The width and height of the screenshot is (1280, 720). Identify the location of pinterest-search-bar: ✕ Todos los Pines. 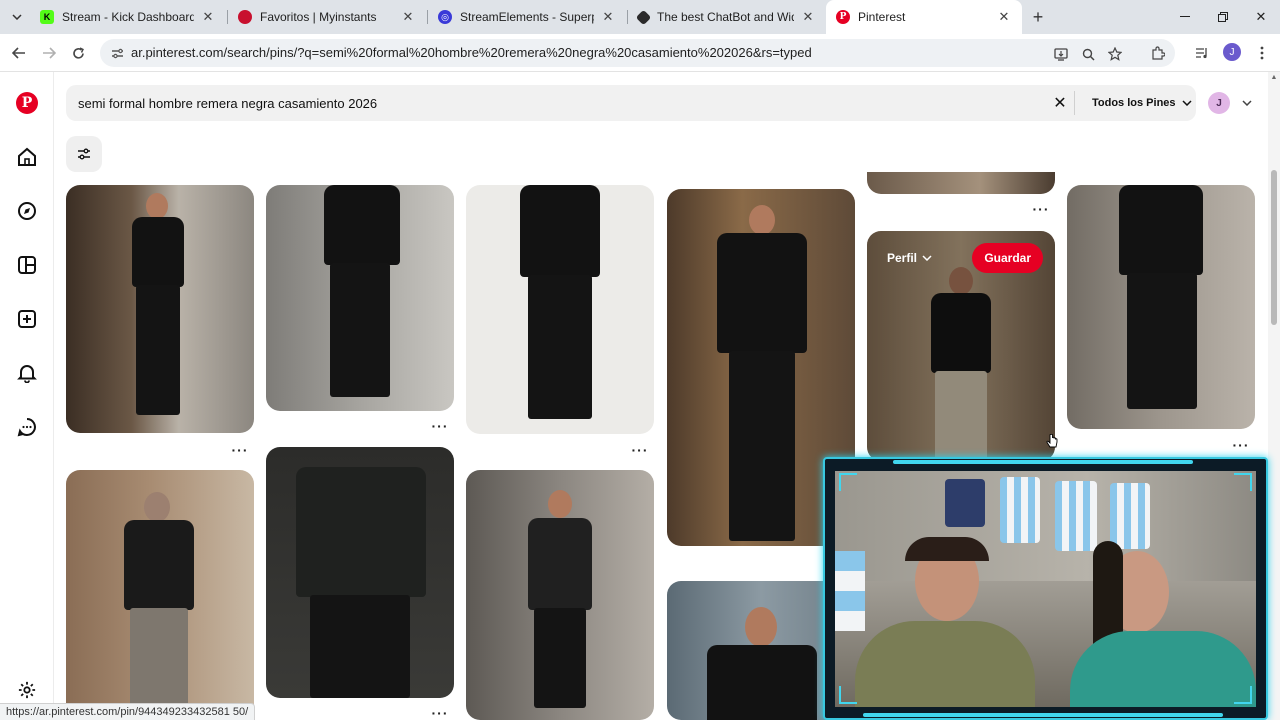
(631, 103).